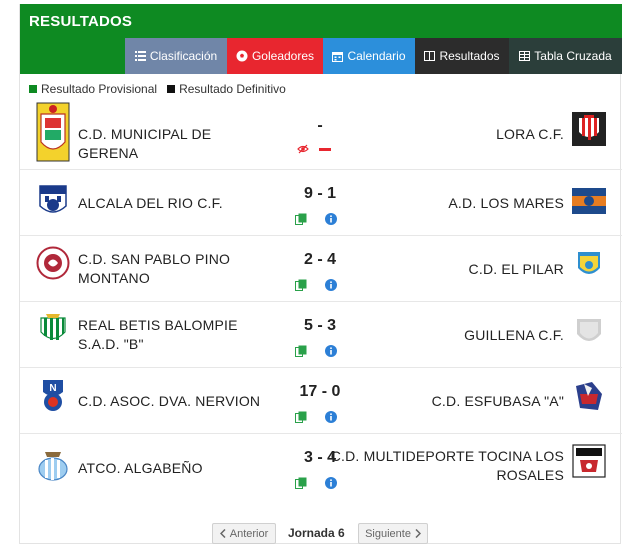 This screenshot has height=548, width=624. What do you see at coordinates (439, 466) in the screenshot?
I see `away-team: C.D. MULTIDEPORTE TOCINA LOS ROSALES` at bounding box center [439, 466].